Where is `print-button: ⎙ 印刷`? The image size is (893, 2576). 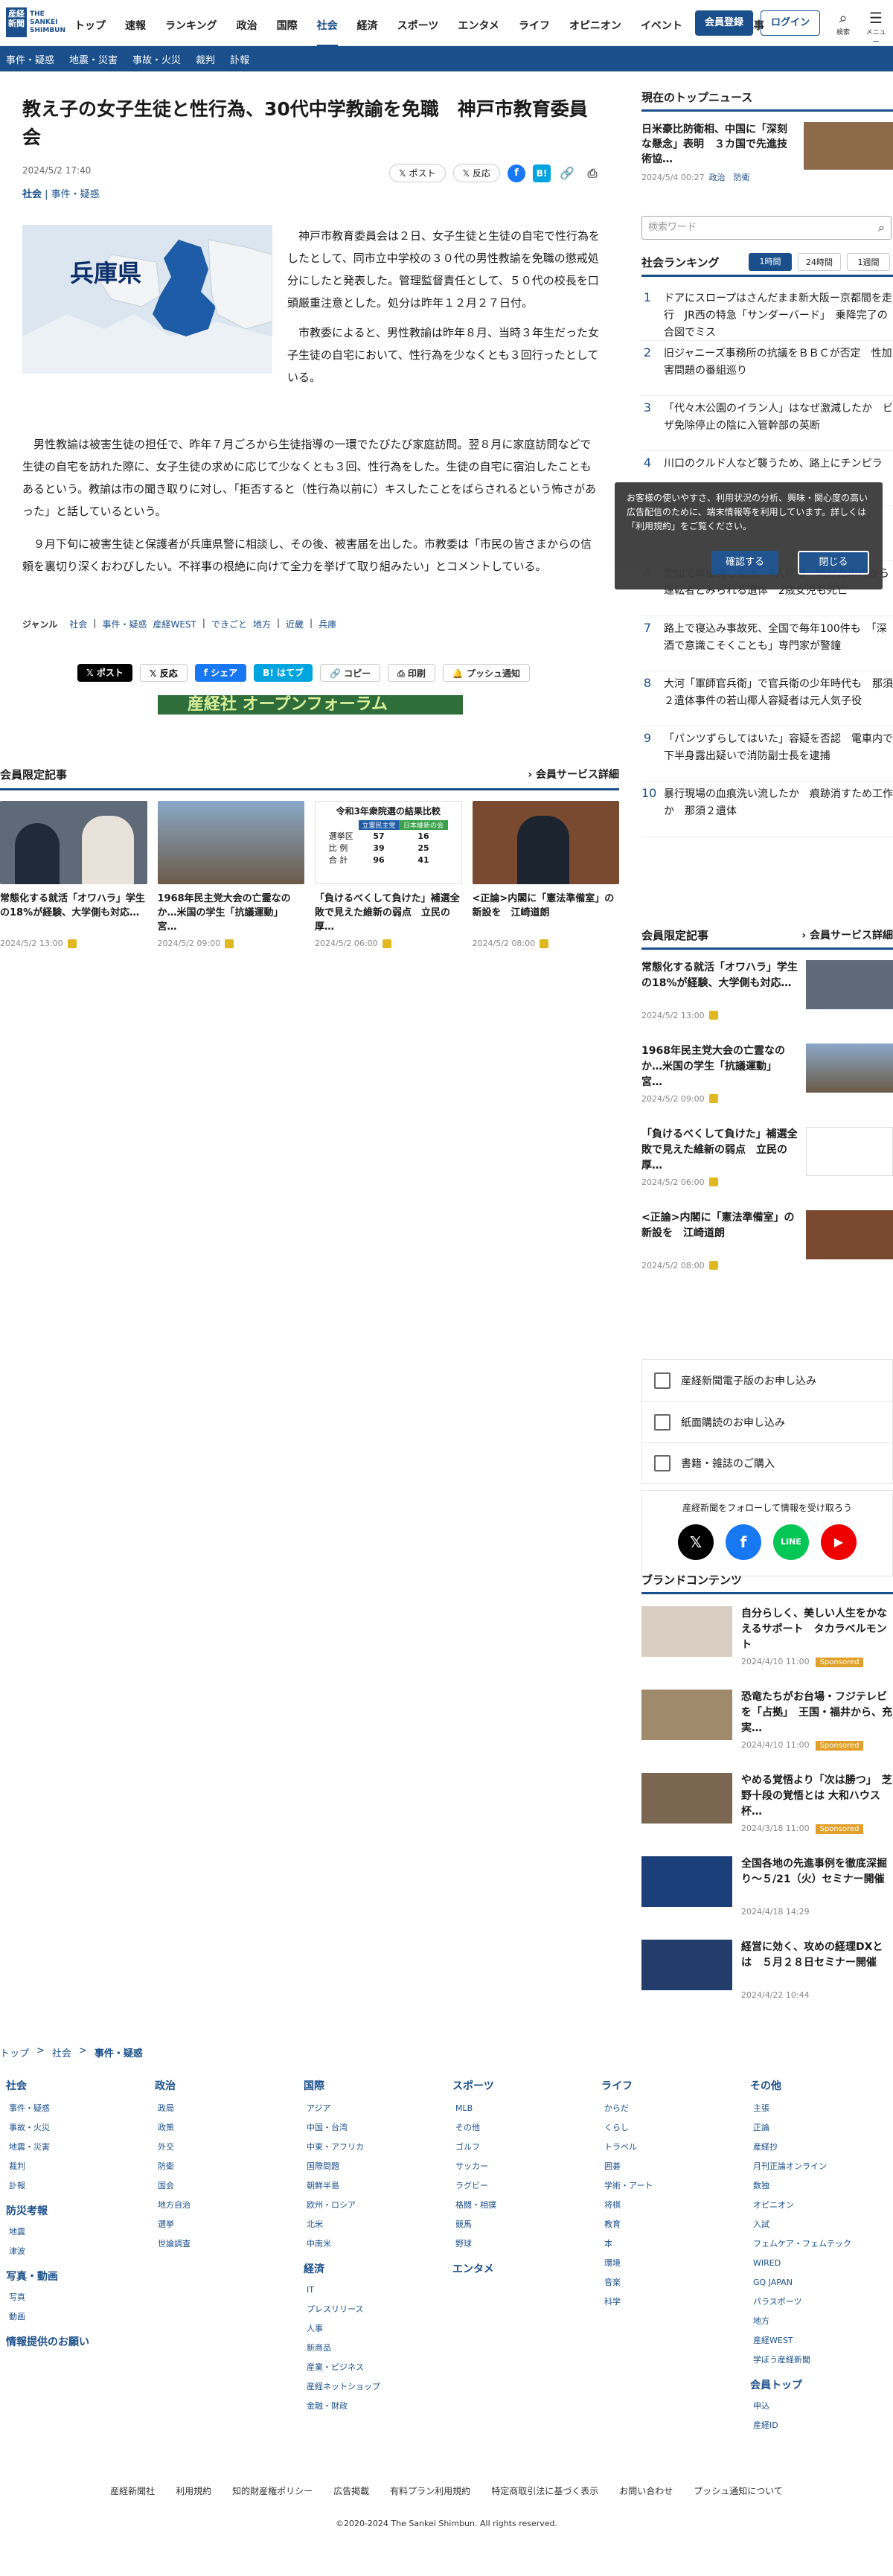 print-button: ⎙ 印刷 is located at coordinates (412, 673).